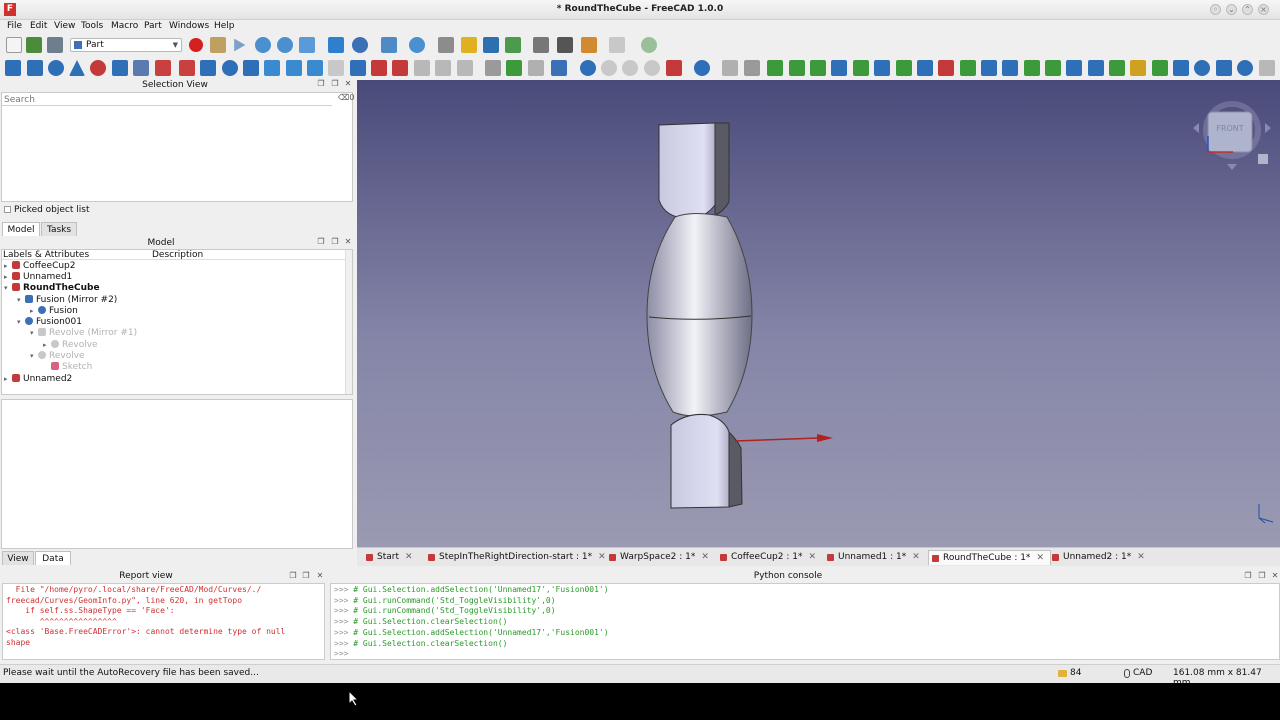  What do you see at coordinates (358, 68) in the screenshot?
I see `sweep-icon` at bounding box center [358, 68].